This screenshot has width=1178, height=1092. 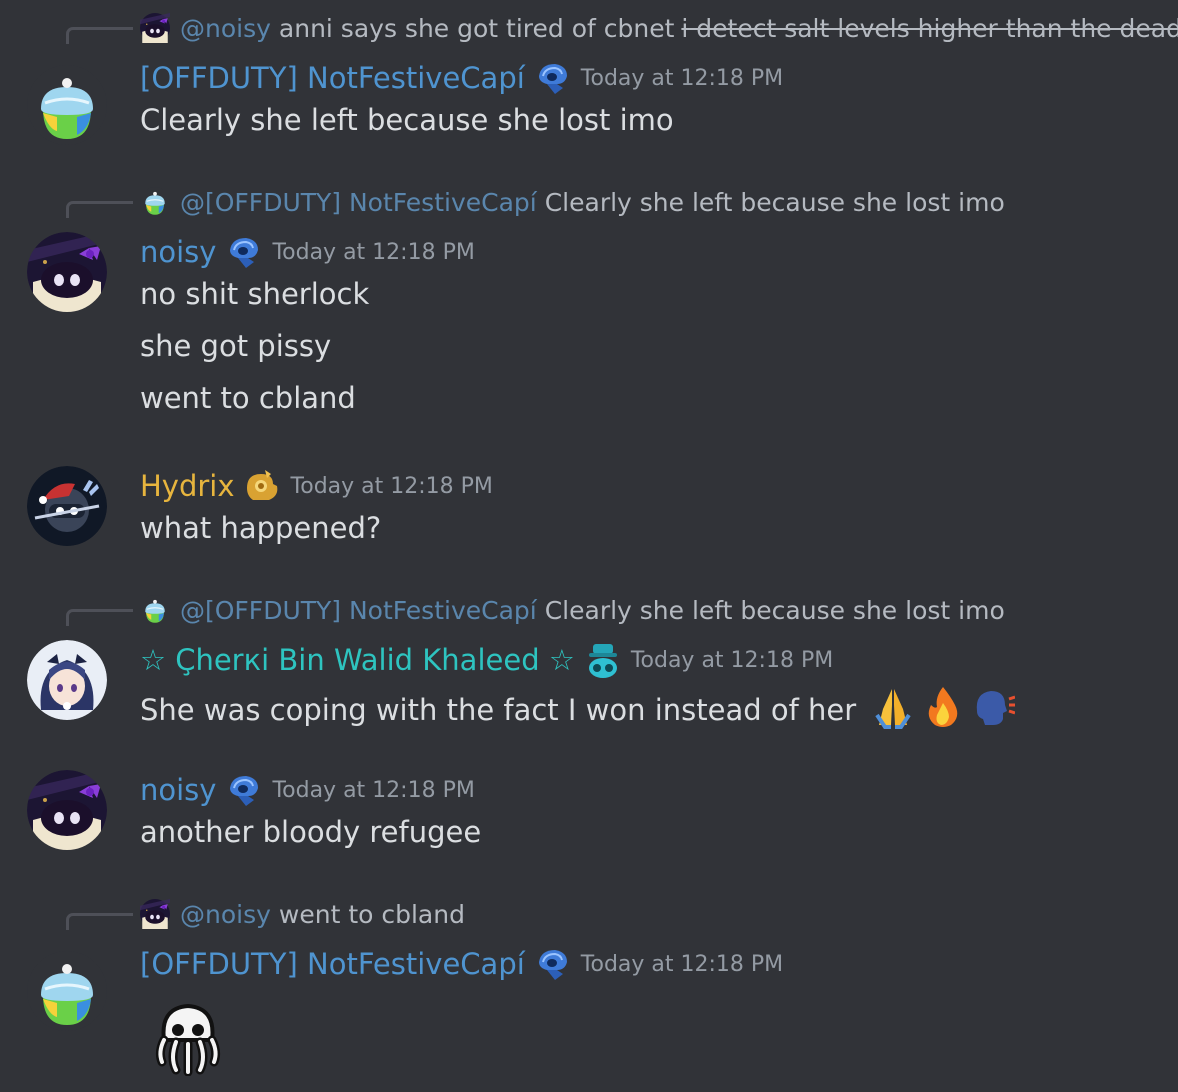 I want to click on message-text: Clearly she left because she lost imo, so click(x=407, y=120).